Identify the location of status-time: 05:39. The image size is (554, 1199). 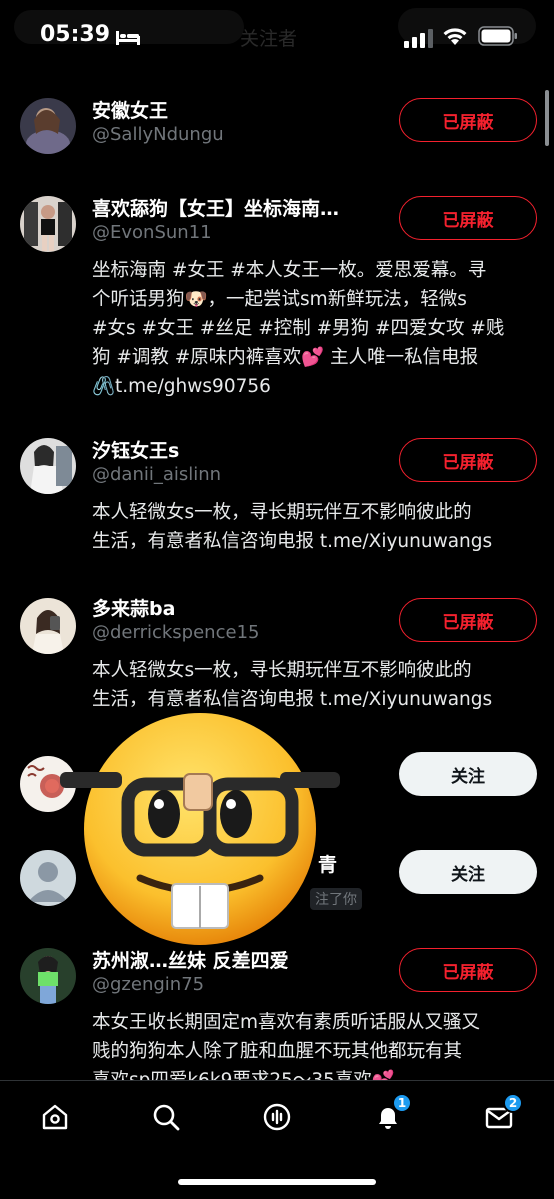
(75, 34).